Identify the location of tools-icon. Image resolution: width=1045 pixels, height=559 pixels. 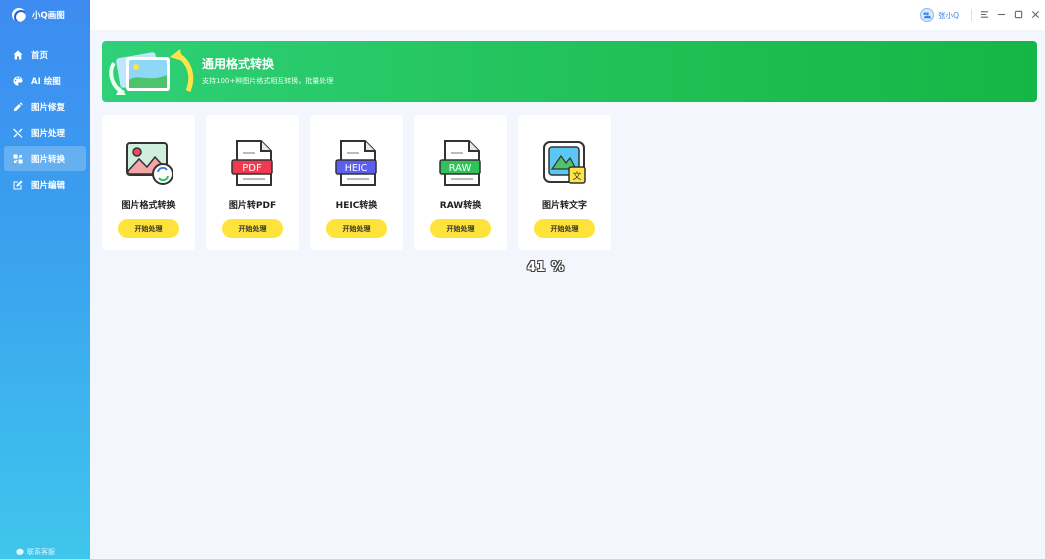
(18, 133).